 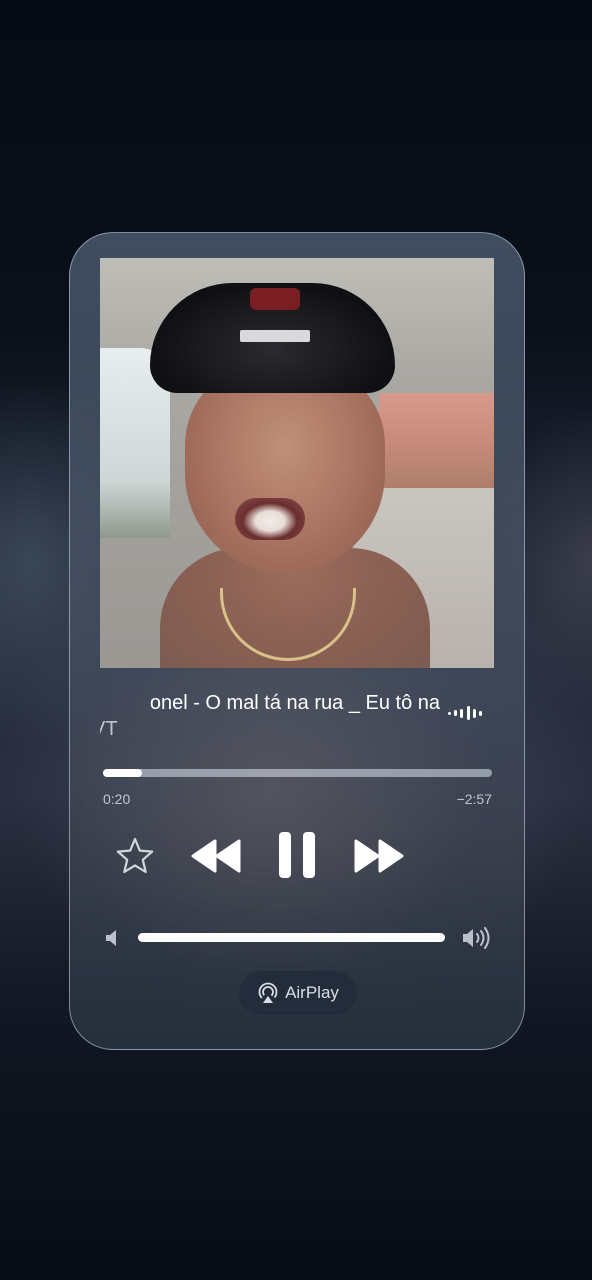 I want to click on fast-forward-button, so click(x=379, y=856).